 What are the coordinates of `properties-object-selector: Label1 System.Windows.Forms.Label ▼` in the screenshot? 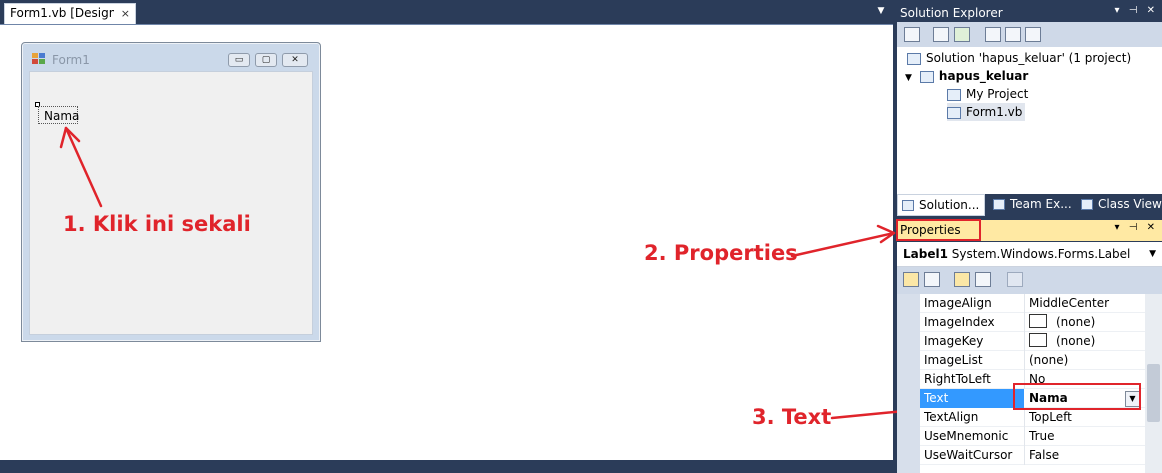 It's located at (1029, 254).